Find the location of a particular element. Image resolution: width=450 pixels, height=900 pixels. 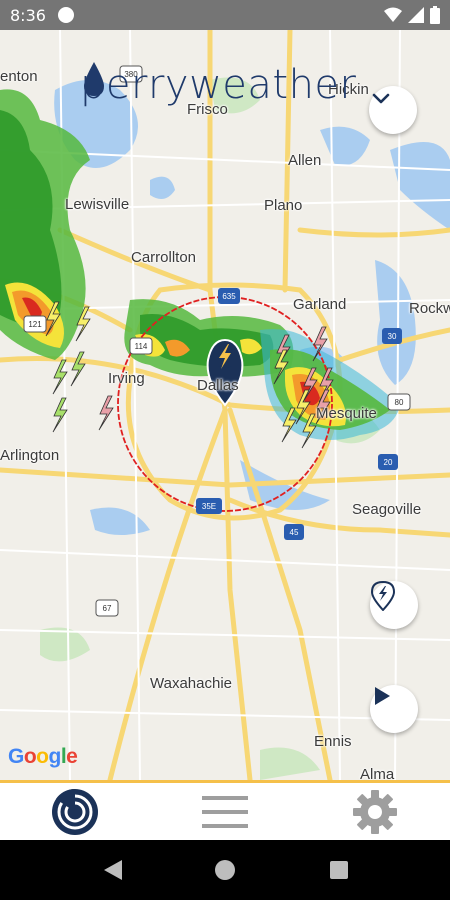

city-label: Arlington is located at coordinates (30, 455).